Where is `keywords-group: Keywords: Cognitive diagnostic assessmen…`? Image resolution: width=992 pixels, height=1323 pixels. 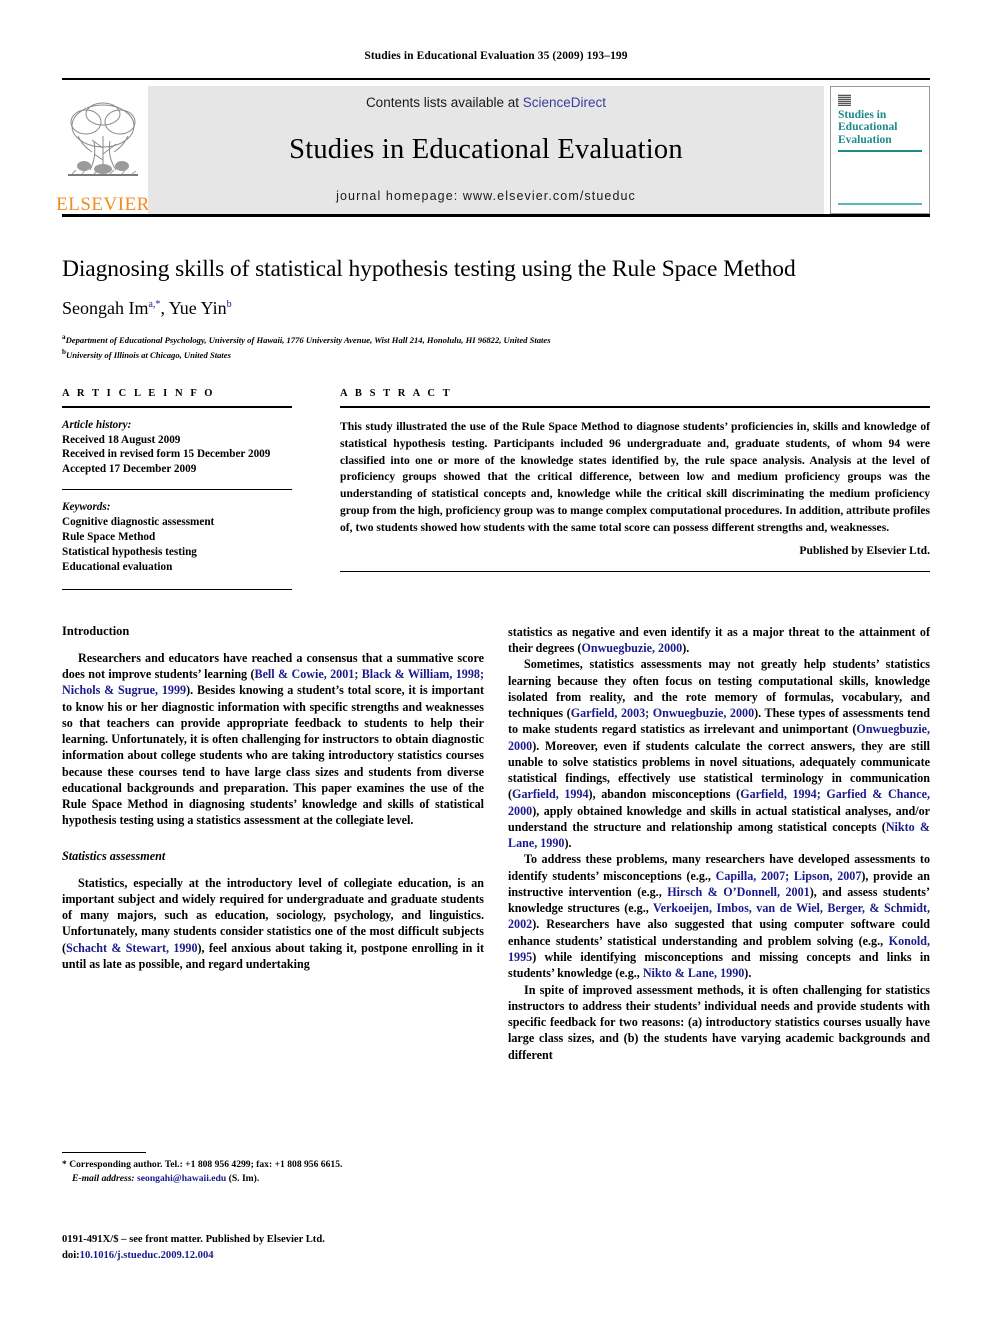
keywords-group: Keywords: Cognitive diagnostic assessmen… is located at coordinates (177, 537).